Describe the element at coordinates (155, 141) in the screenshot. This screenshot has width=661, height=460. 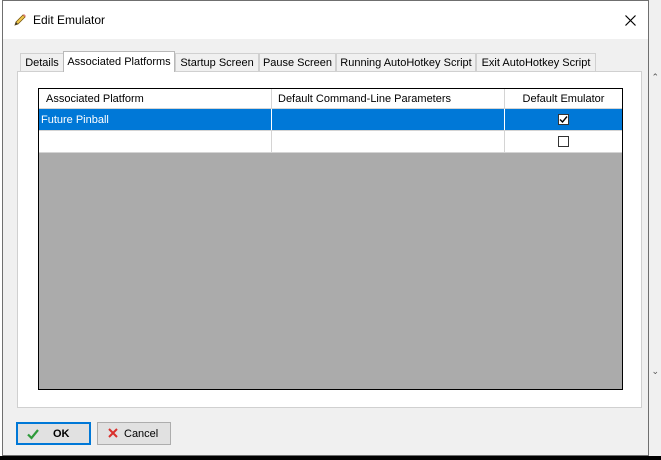
I see `platform-cell` at that location.